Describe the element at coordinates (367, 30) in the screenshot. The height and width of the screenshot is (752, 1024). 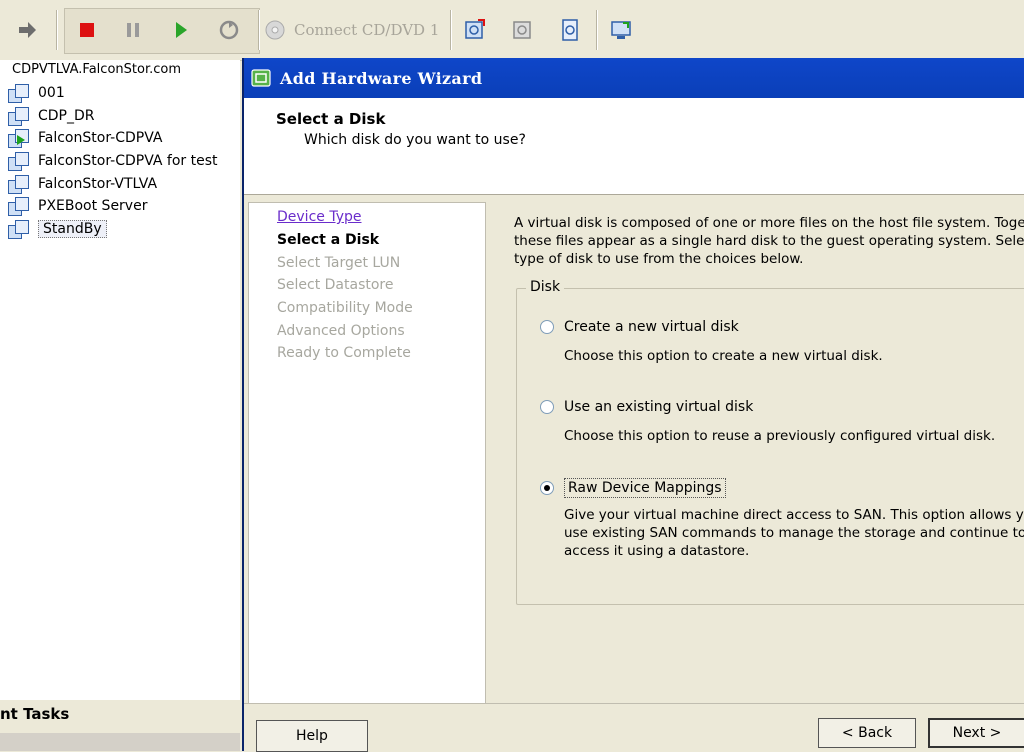
I see `connect-cd-label: Connect CD/DVD 1` at that location.